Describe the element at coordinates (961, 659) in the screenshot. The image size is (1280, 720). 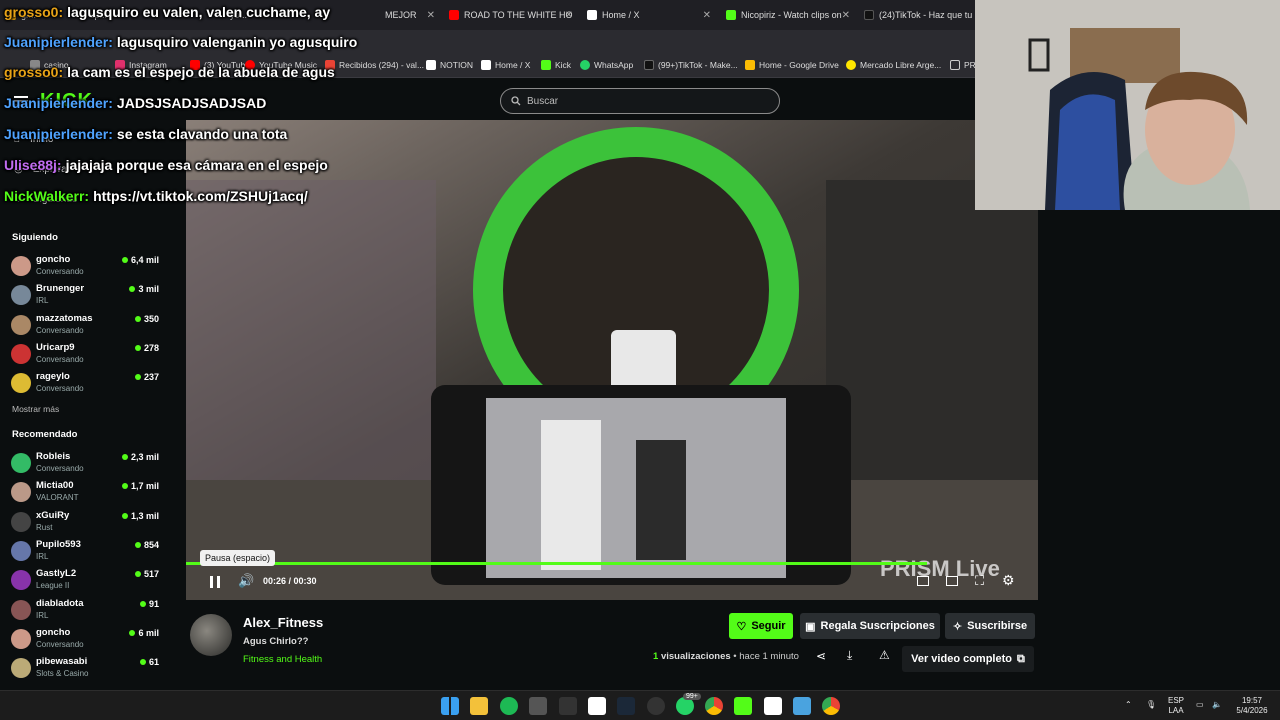
I see `full-video-label: Ver video completo` at that location.